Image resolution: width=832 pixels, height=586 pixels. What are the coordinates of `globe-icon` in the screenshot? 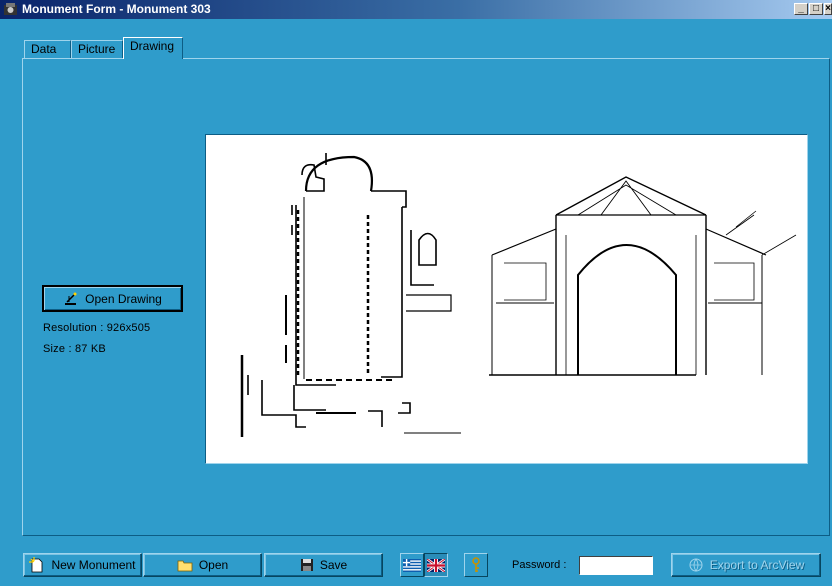 It's located at (696, 565).